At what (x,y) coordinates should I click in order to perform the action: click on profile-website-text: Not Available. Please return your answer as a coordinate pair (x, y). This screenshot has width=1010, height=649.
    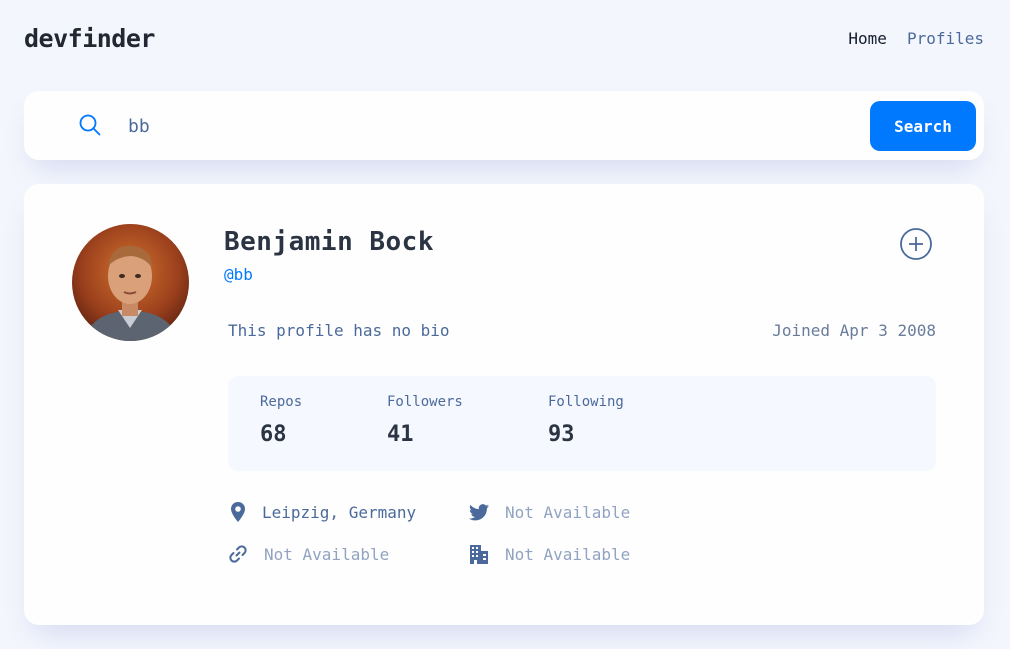
    Looking at the image, I should click on (327, 554).